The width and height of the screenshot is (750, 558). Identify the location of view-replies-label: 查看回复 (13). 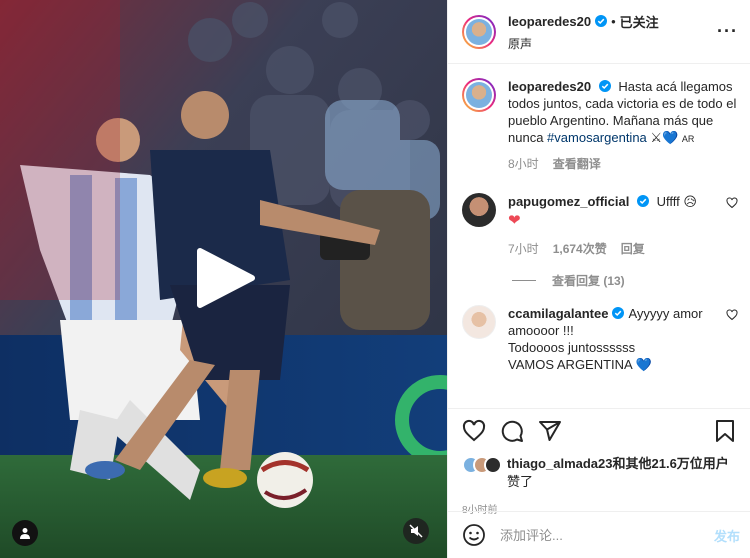
(588, 281).